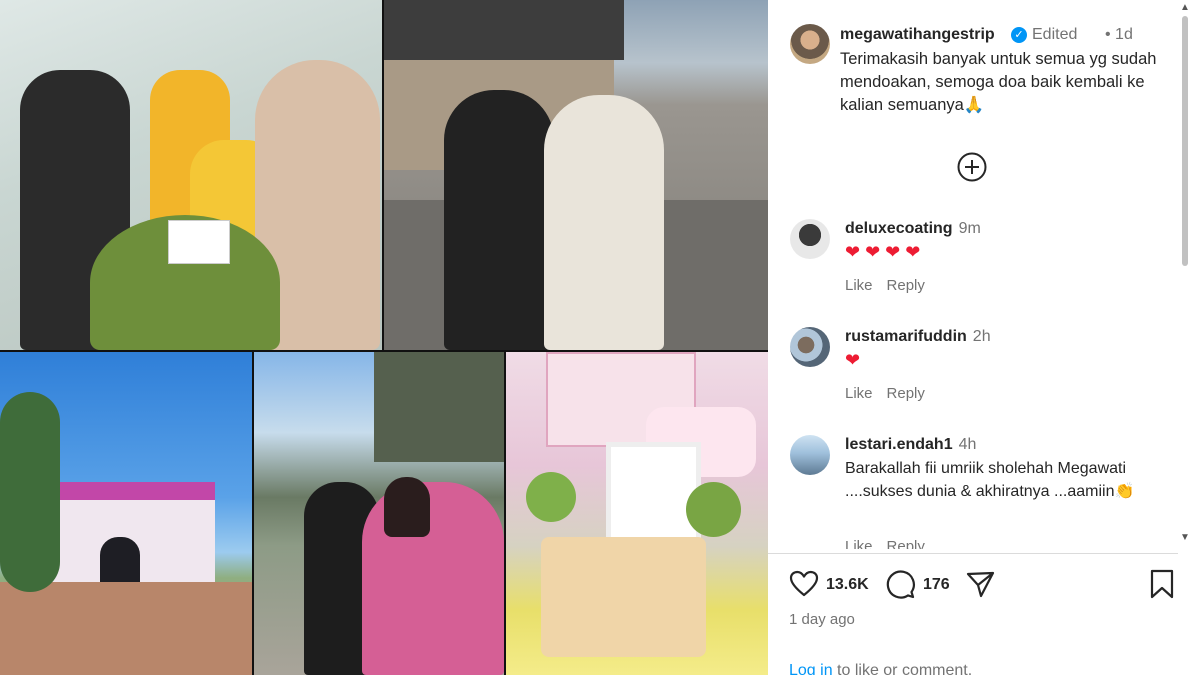 This screenshot has height=675, width=1200. Describe the element at coordinates (126, 513) in the screenshot. I see `photo-food-truck` at that location.